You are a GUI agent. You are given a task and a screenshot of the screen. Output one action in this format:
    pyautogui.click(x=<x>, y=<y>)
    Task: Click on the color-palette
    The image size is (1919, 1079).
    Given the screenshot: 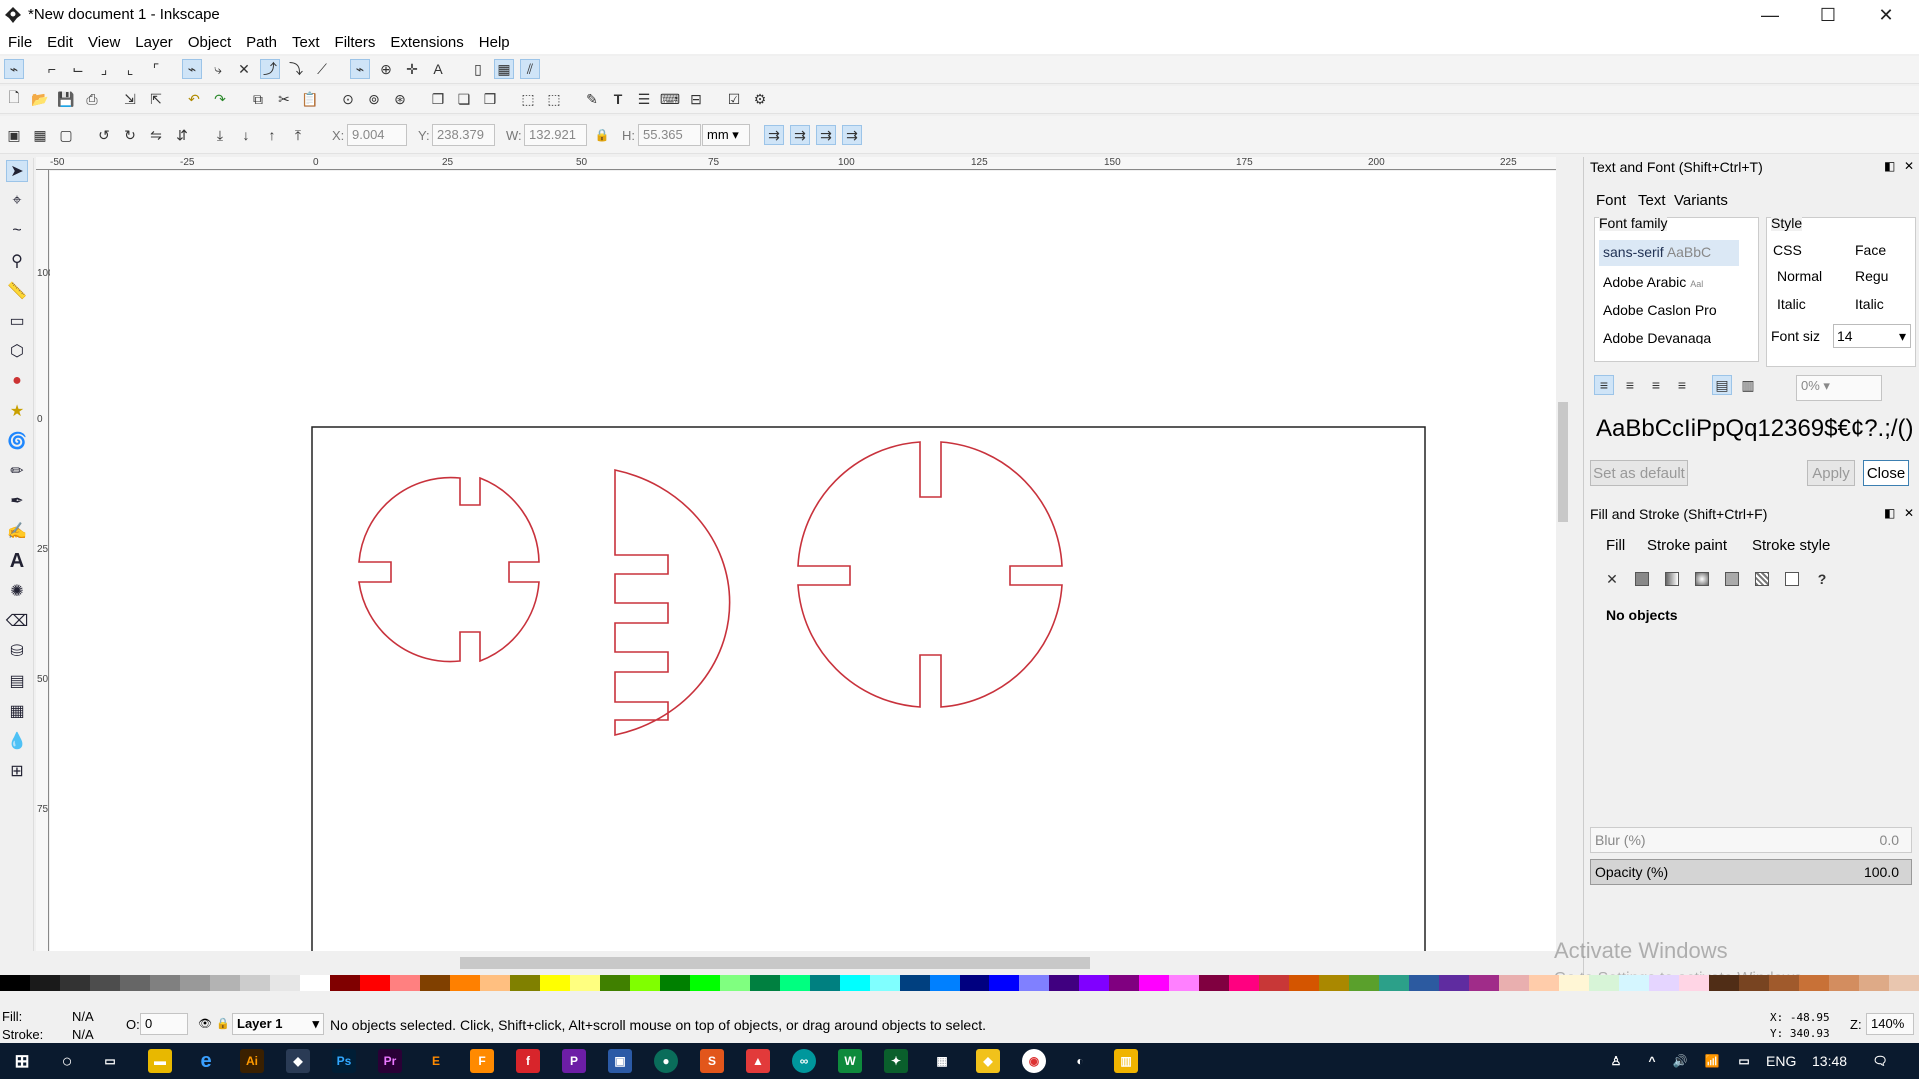 What is the action you would take?
    pyautogui.click(x=959, y=983)
    